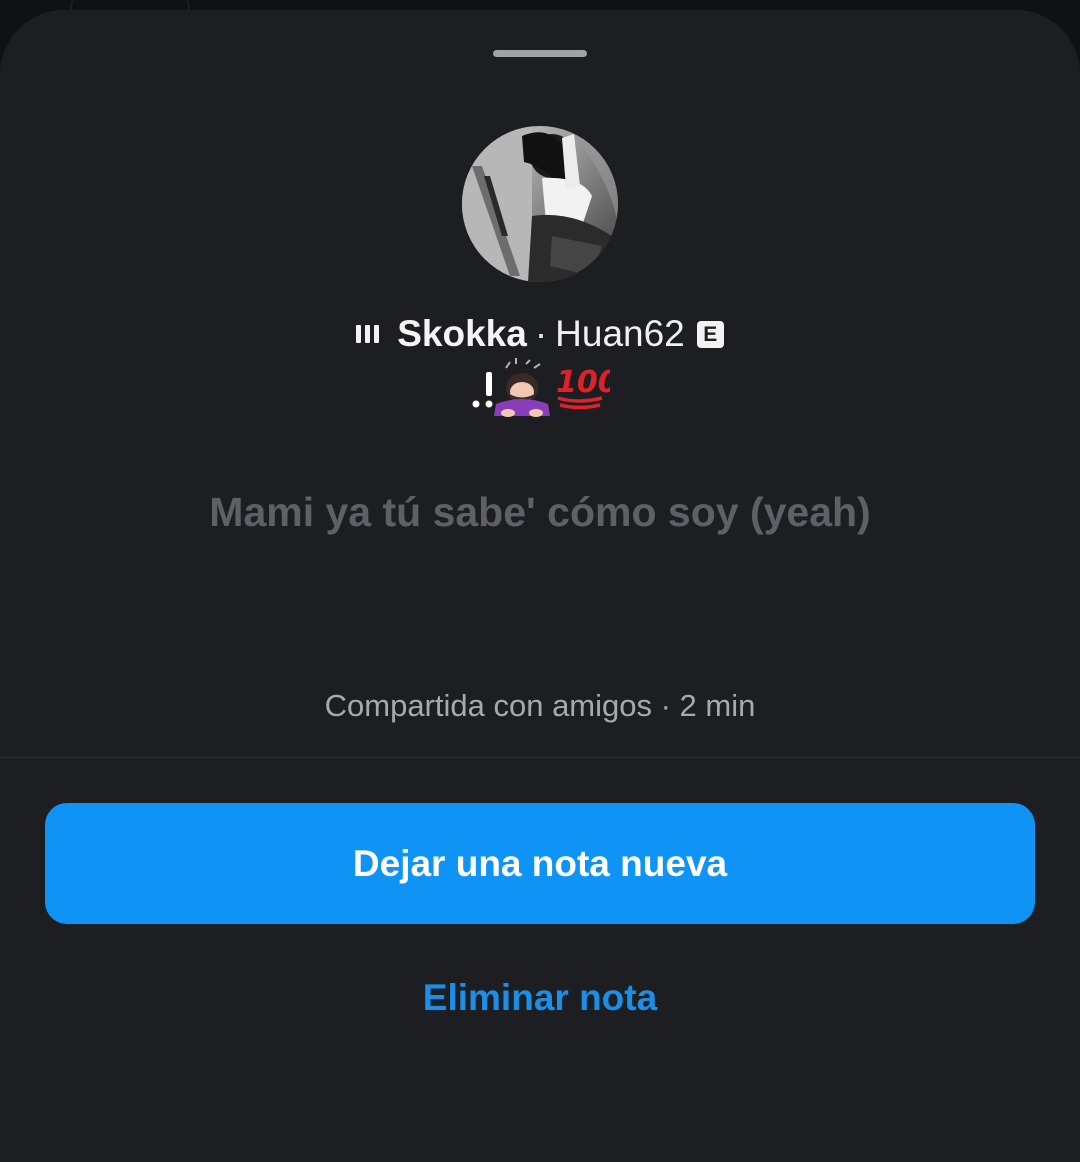 The width and height of the screenshot is (1080, 1162). I want to click on svg-text: 100, so click(583, 382).